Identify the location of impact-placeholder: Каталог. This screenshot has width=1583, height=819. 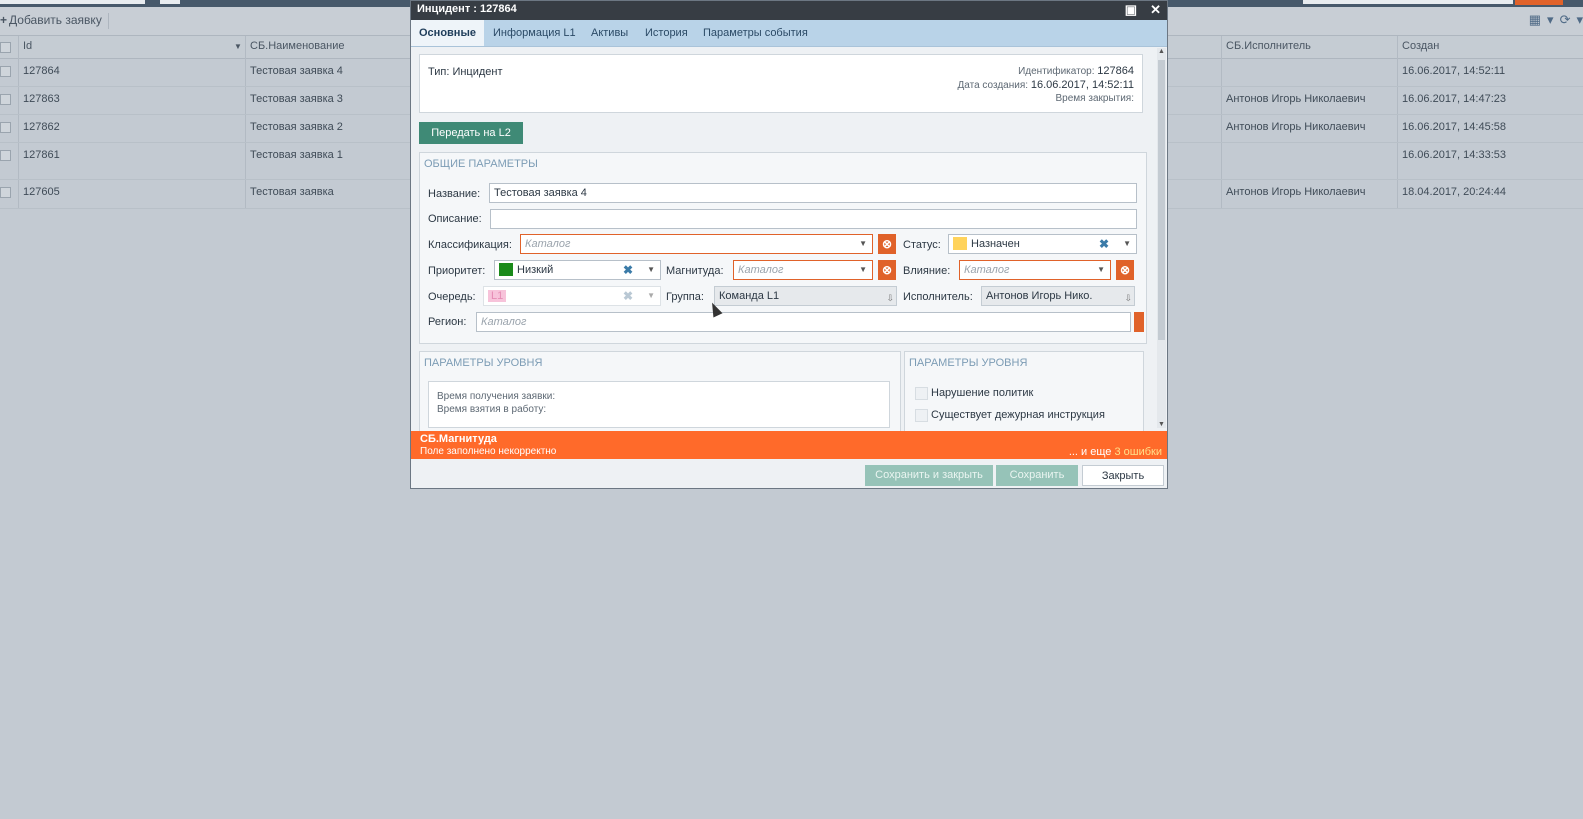
(987, 270).